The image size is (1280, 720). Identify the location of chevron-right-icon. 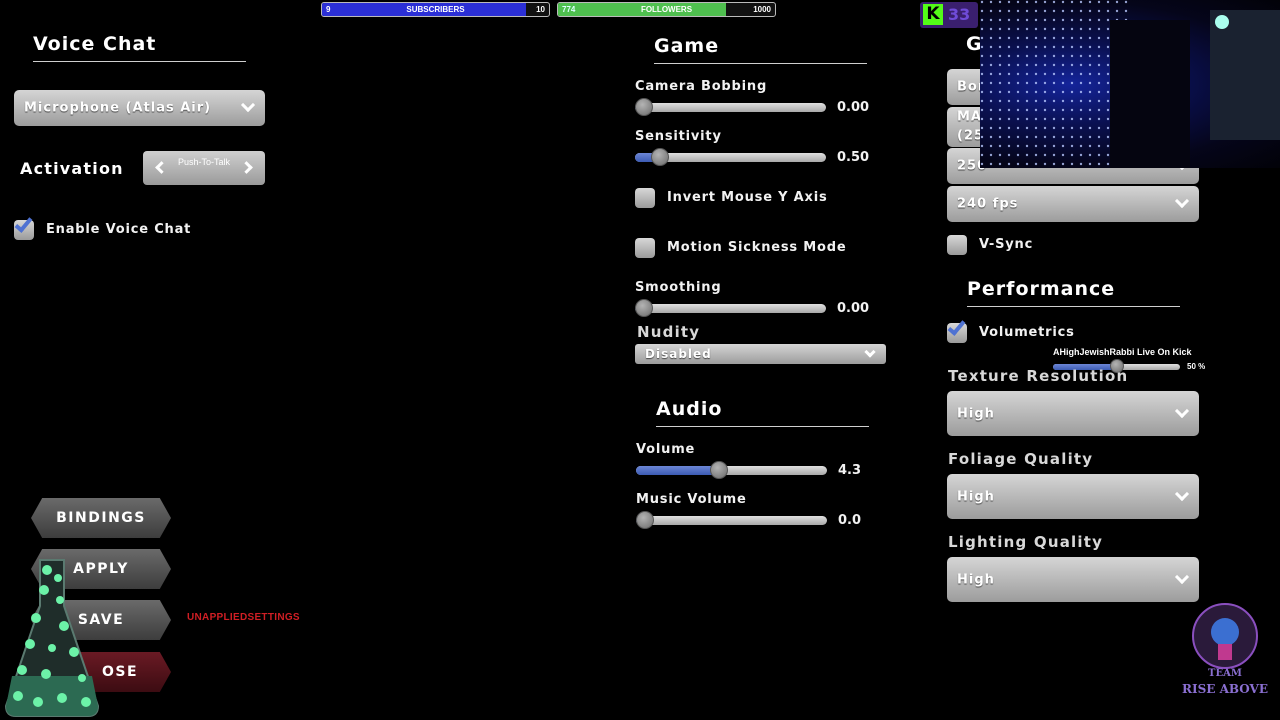
(246, 167).